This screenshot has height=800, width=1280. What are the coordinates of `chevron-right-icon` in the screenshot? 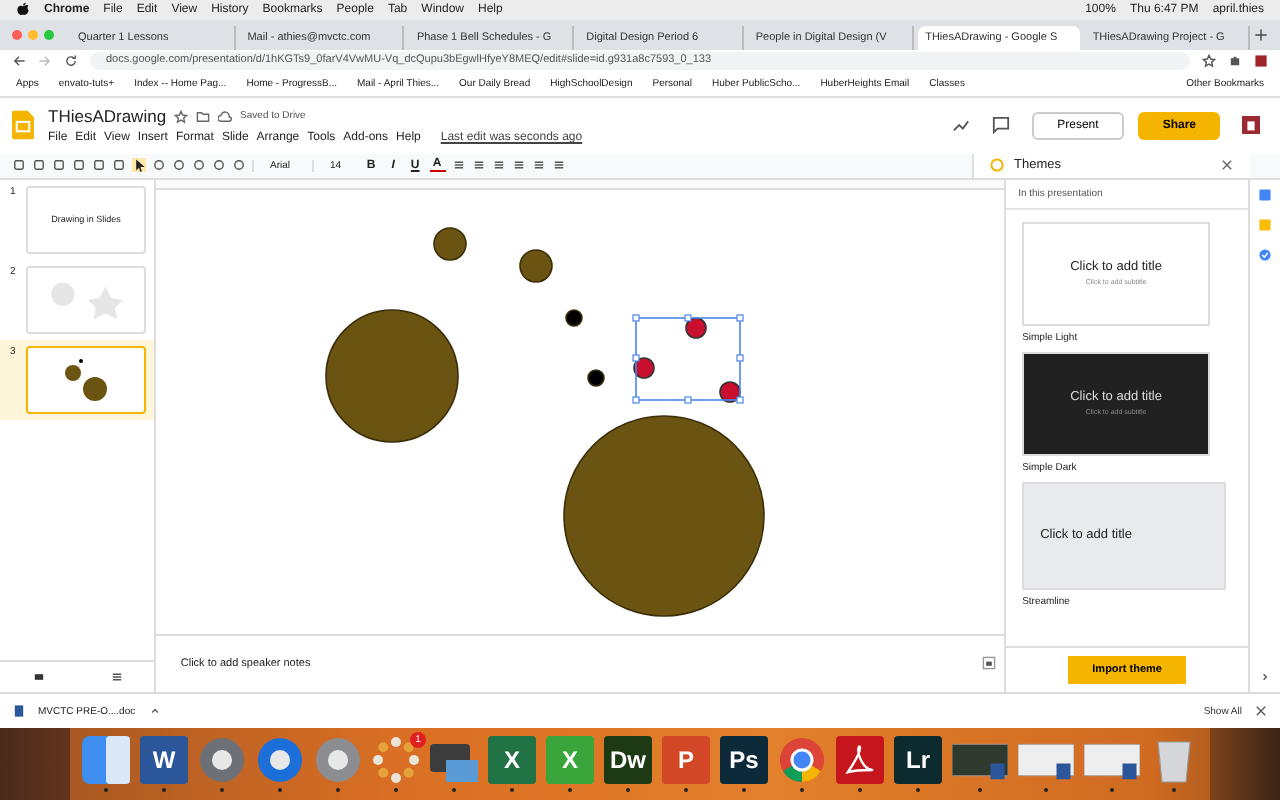 It's located at (1265, 677).